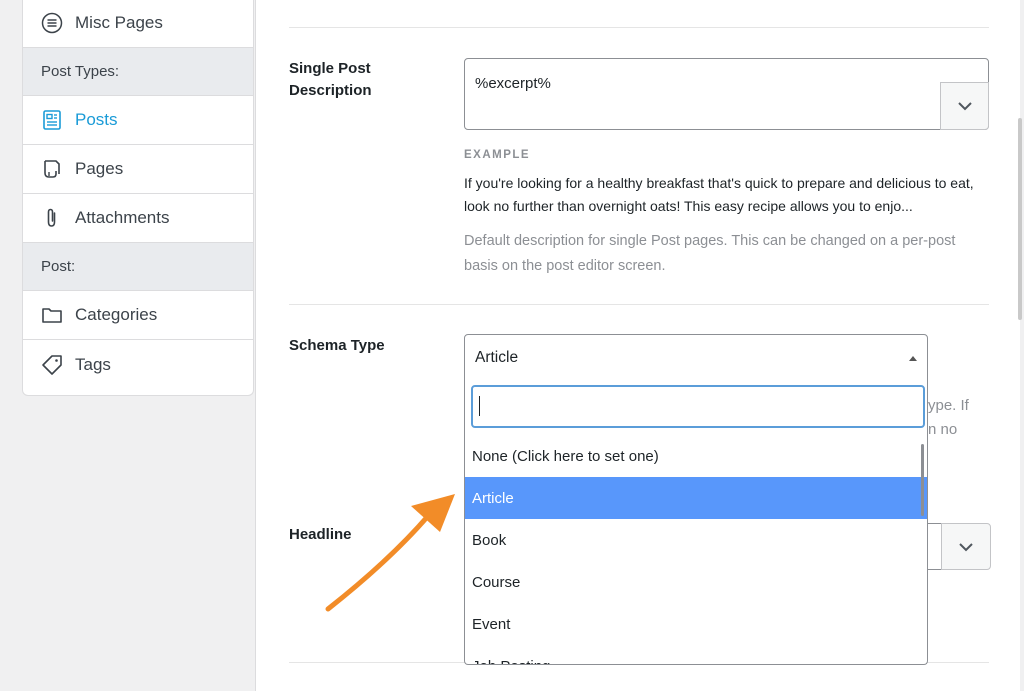 Image resolution: width=1024 pixels, height=691 pixels. I want to click on sidebar-item-categories: Categories, so click(138, 315).